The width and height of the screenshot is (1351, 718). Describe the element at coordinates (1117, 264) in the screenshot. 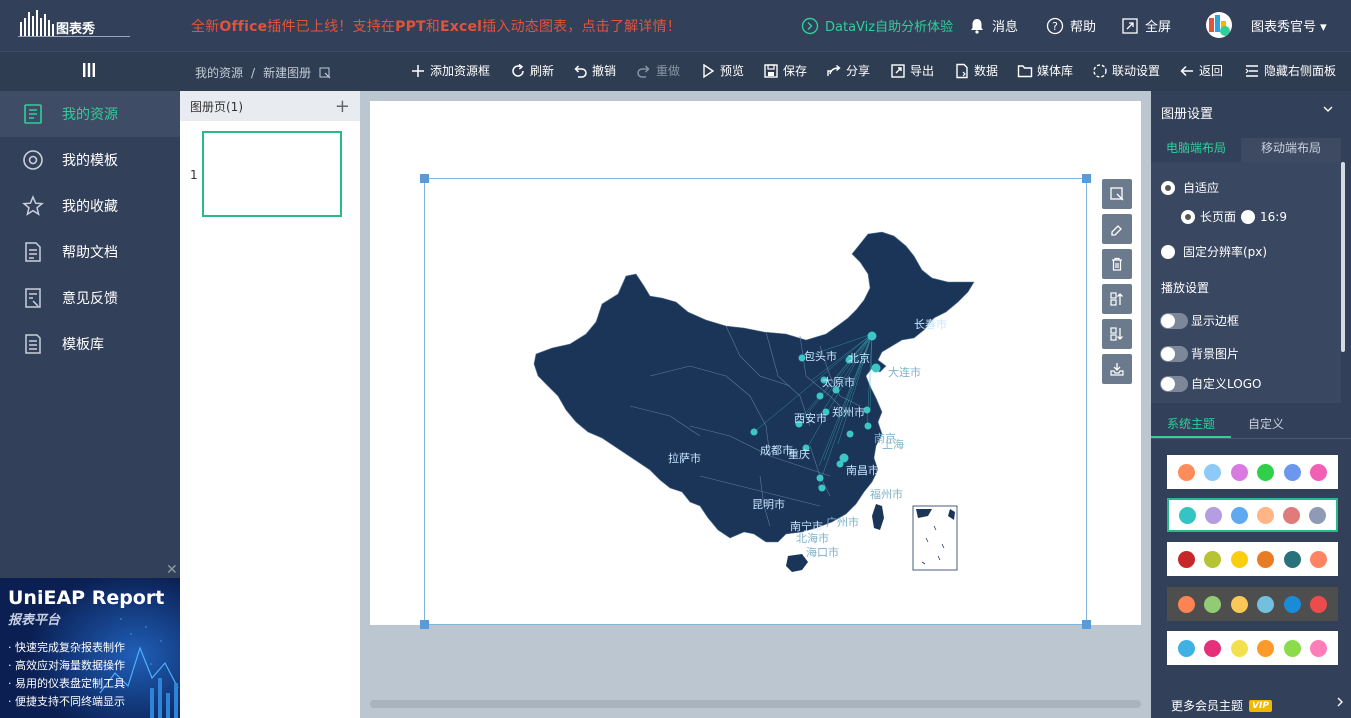

I see `delete-tool-button` at that location.